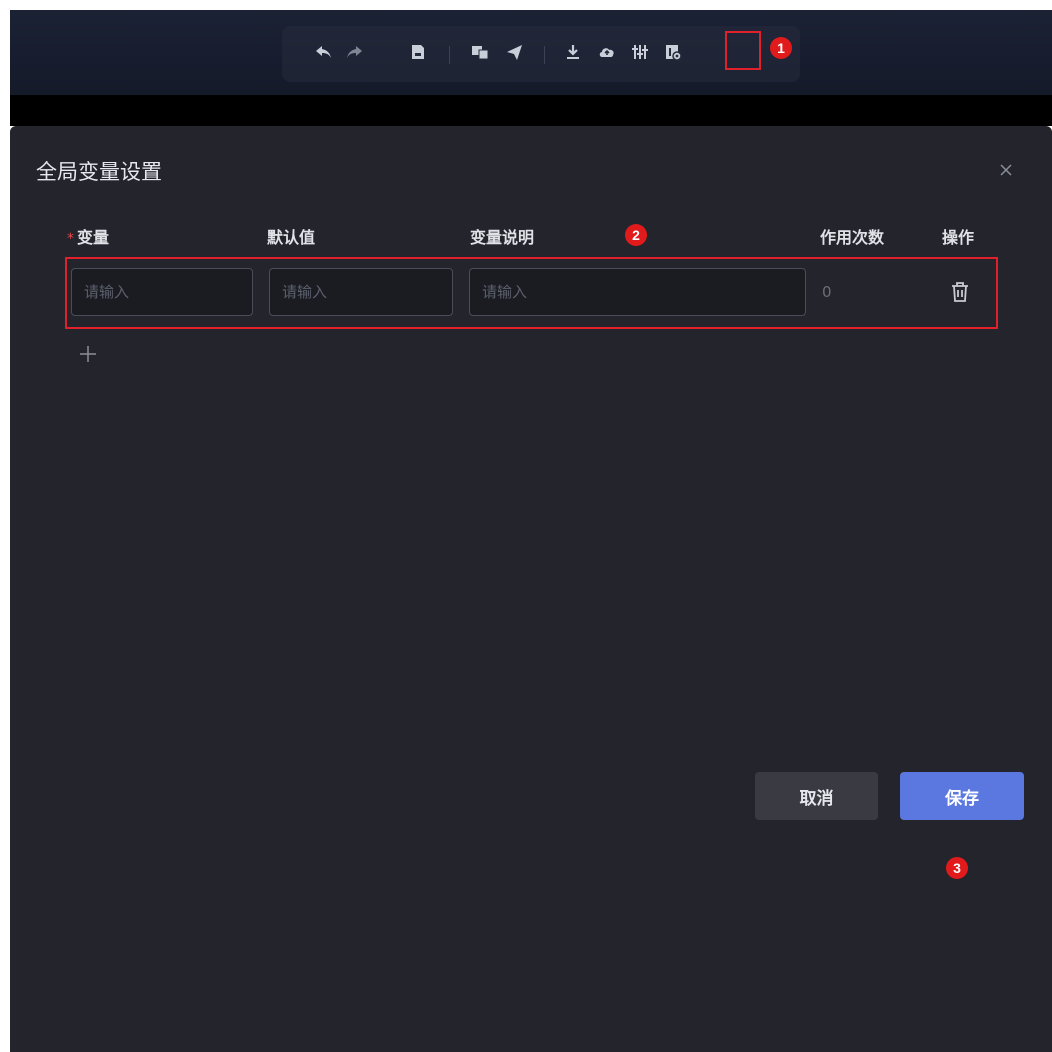 The height and width of the screenshot is (1052, 1052). What do you see at coordinates (573, 52) in the screenshot?
I see `download-icon` at bounding box center [573, 52].